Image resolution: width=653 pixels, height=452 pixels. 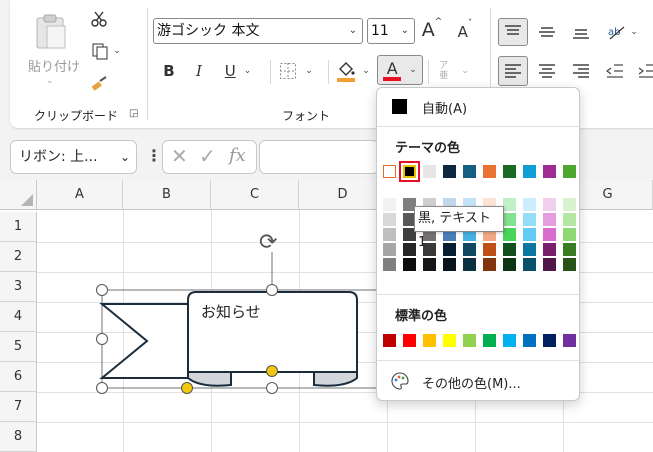 I want to click on check-icon: ✓, so click(x=207, y=156).